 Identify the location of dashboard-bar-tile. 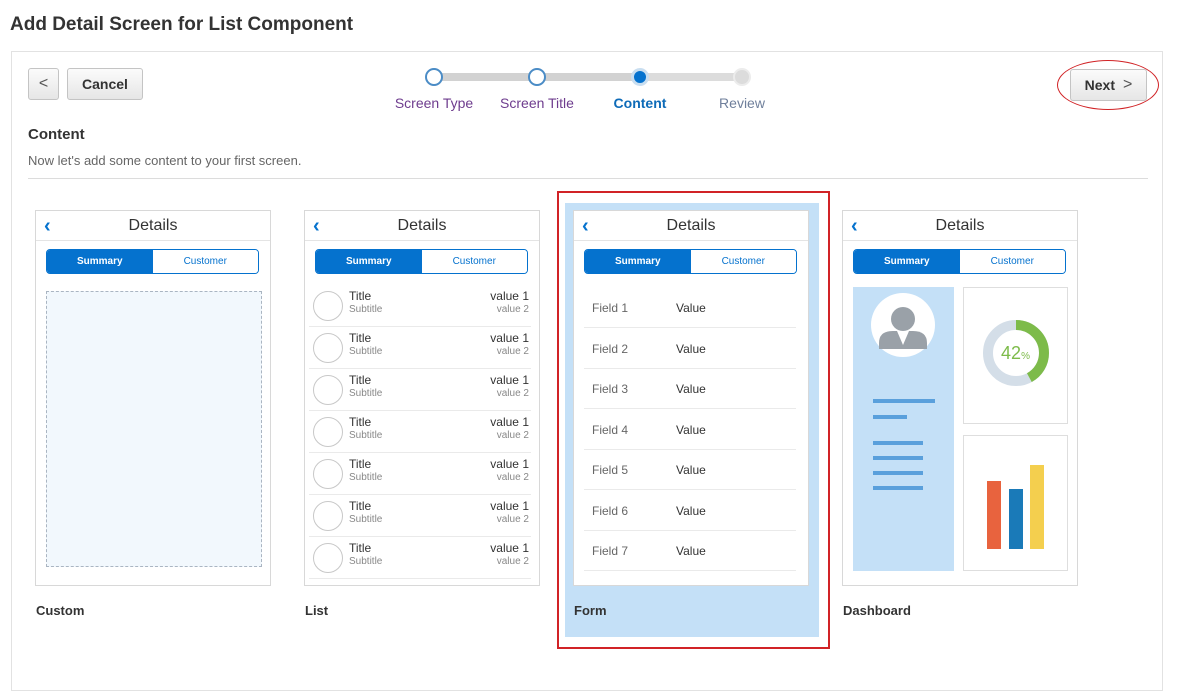
(1015, 503).